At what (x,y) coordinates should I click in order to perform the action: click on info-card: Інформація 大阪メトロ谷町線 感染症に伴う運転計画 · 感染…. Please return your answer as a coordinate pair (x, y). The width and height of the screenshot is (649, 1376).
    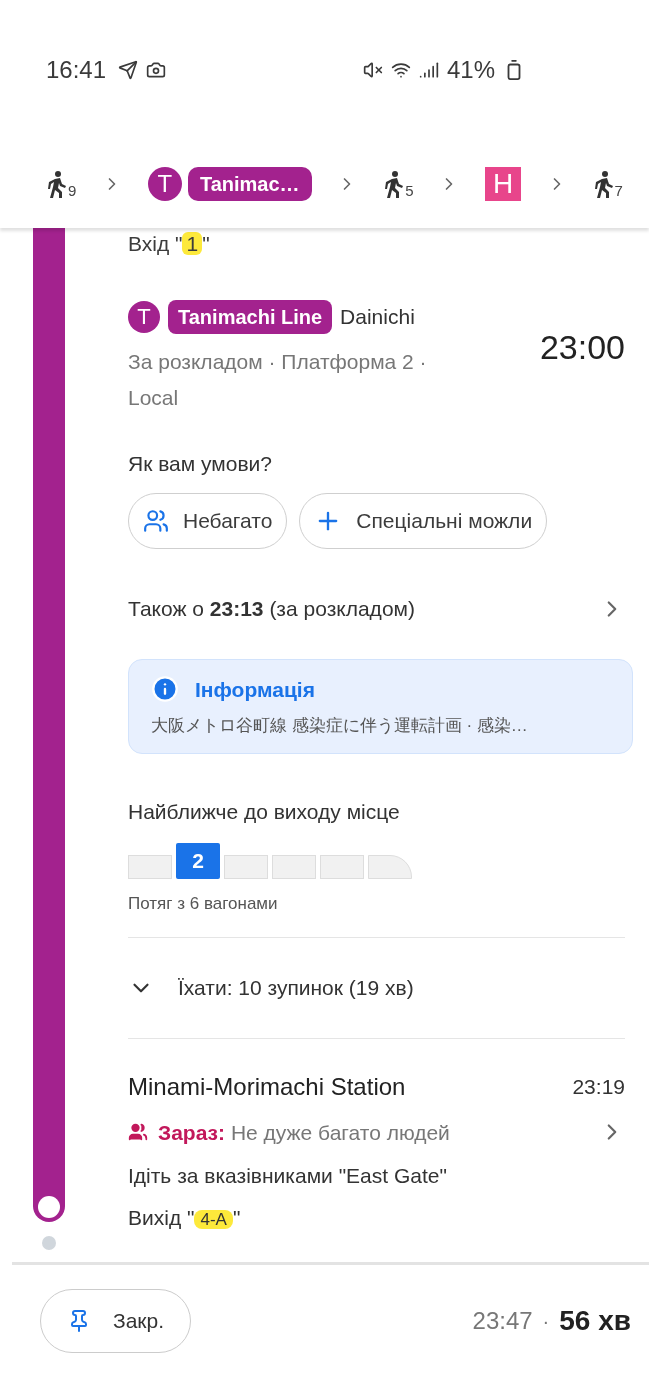
    Looking at the image, I should click on (380, 706).